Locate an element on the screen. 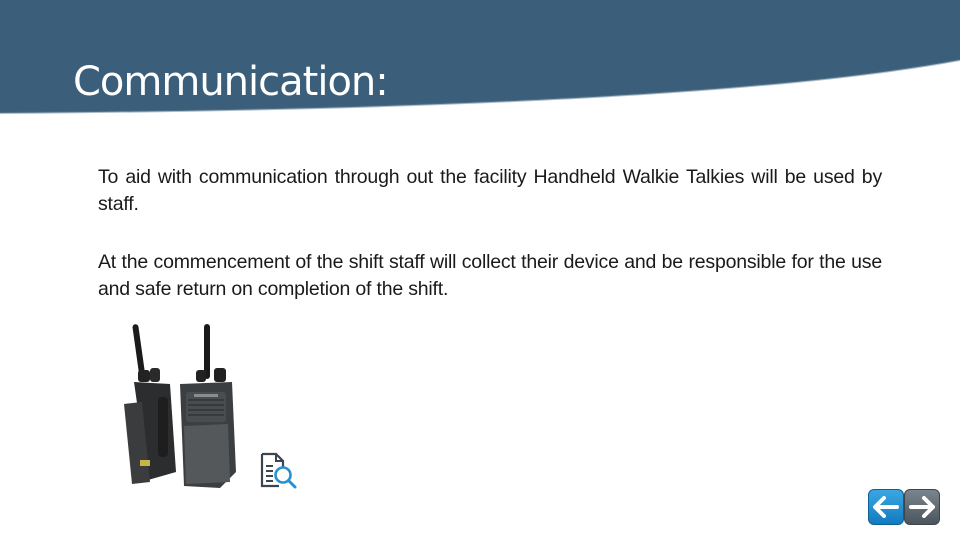 This screenshot has height=540, width=960. next-slide-button is located at coordinates (922, 507).